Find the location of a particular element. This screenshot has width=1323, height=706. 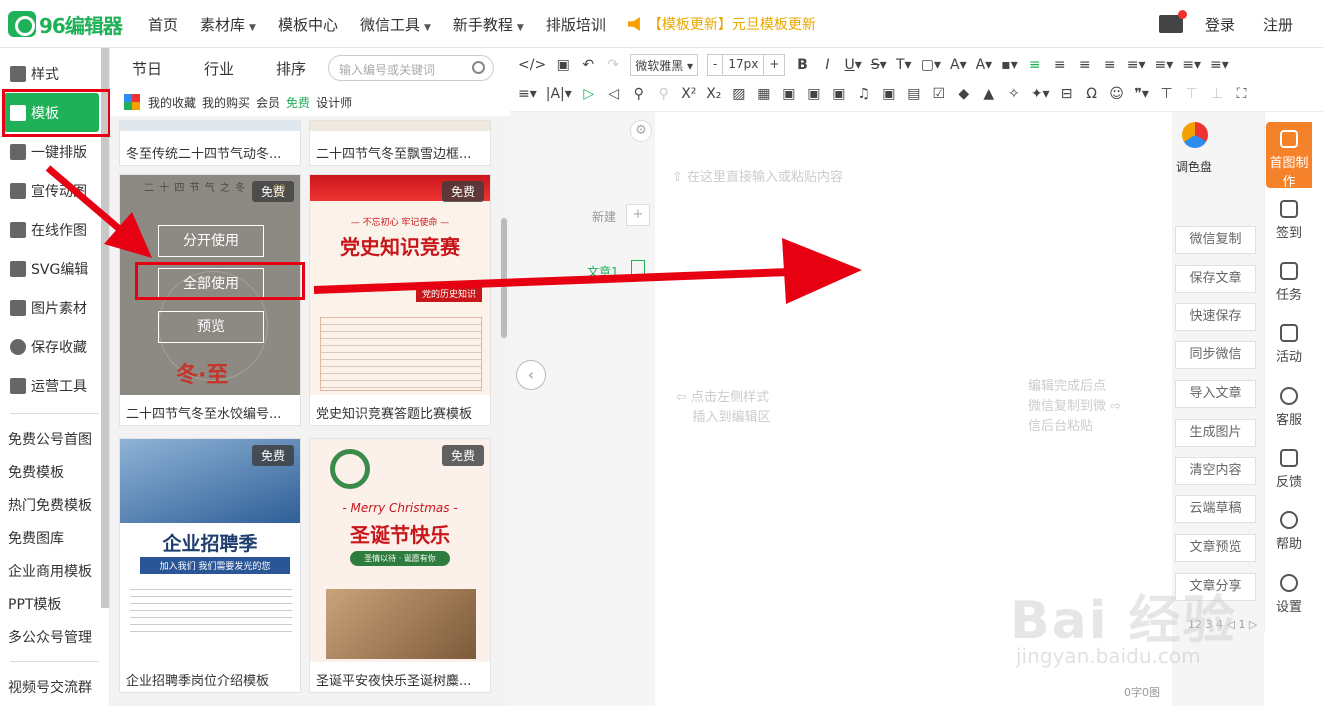

customer-service-button: 客服 is located at coordinates (1289, 410).